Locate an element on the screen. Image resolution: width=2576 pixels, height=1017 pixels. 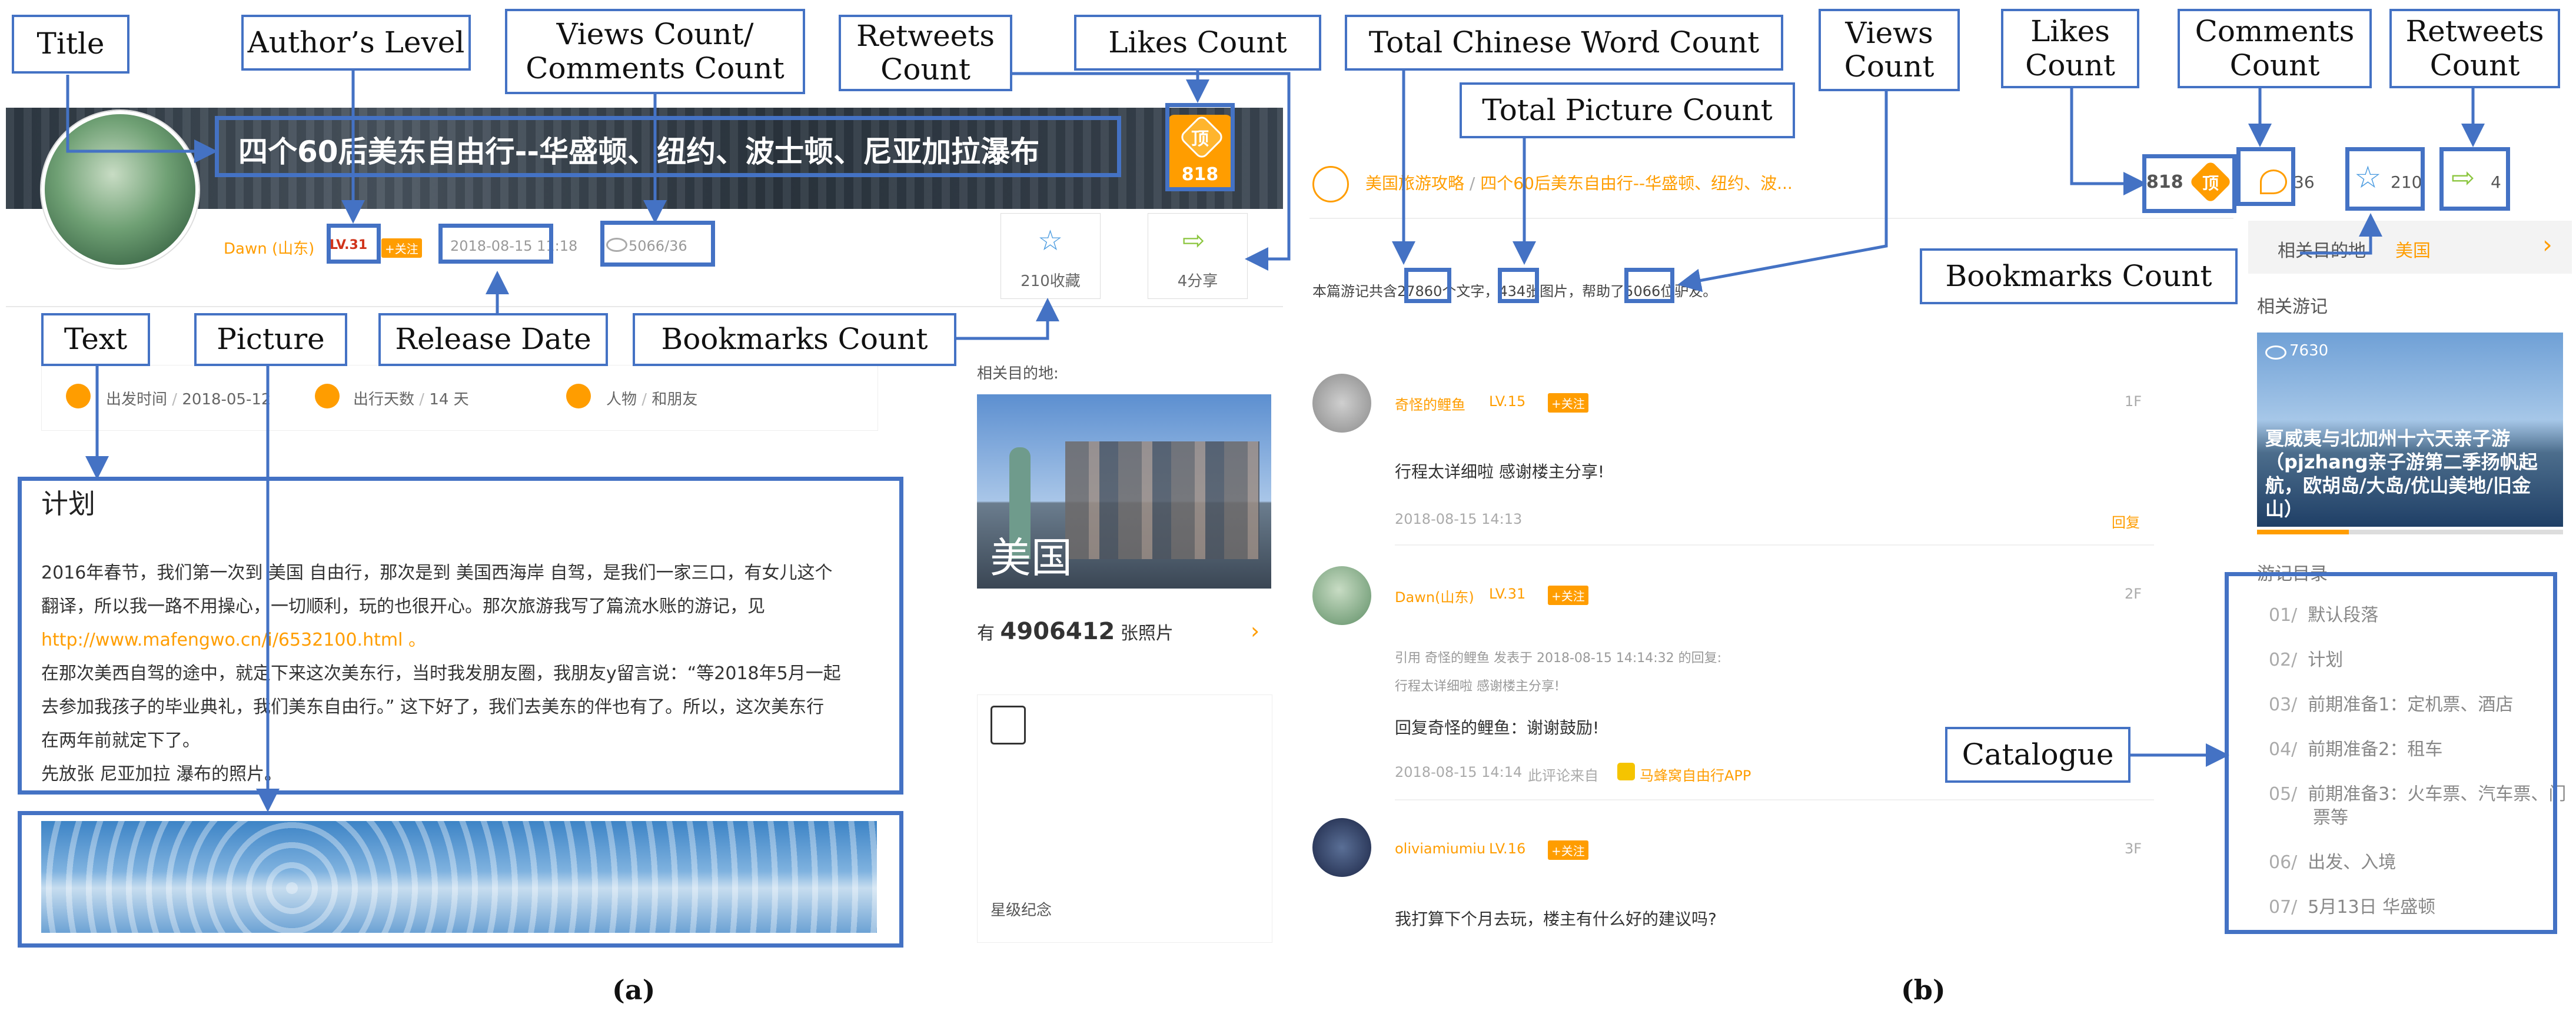
home-icon is located at coordinates (1330, 184).